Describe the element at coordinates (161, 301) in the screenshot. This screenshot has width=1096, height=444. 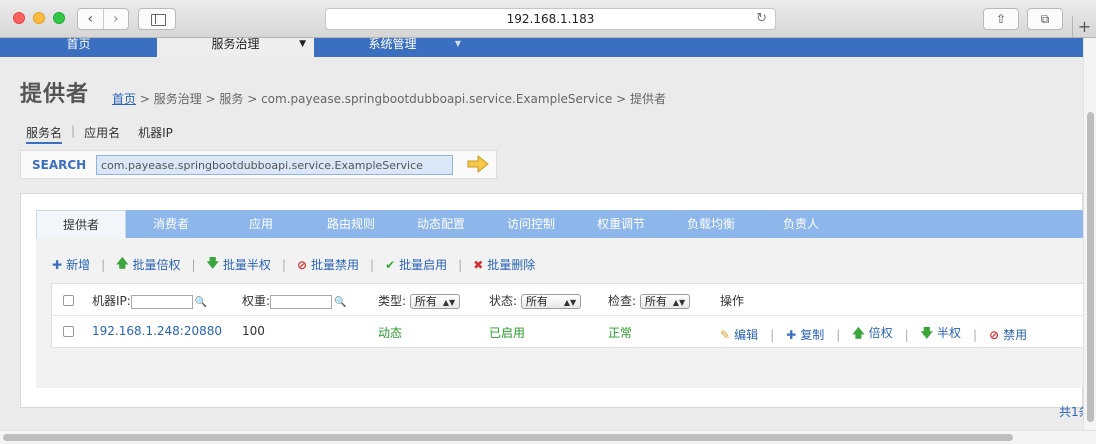
I see `ip-filter-input` at that location.